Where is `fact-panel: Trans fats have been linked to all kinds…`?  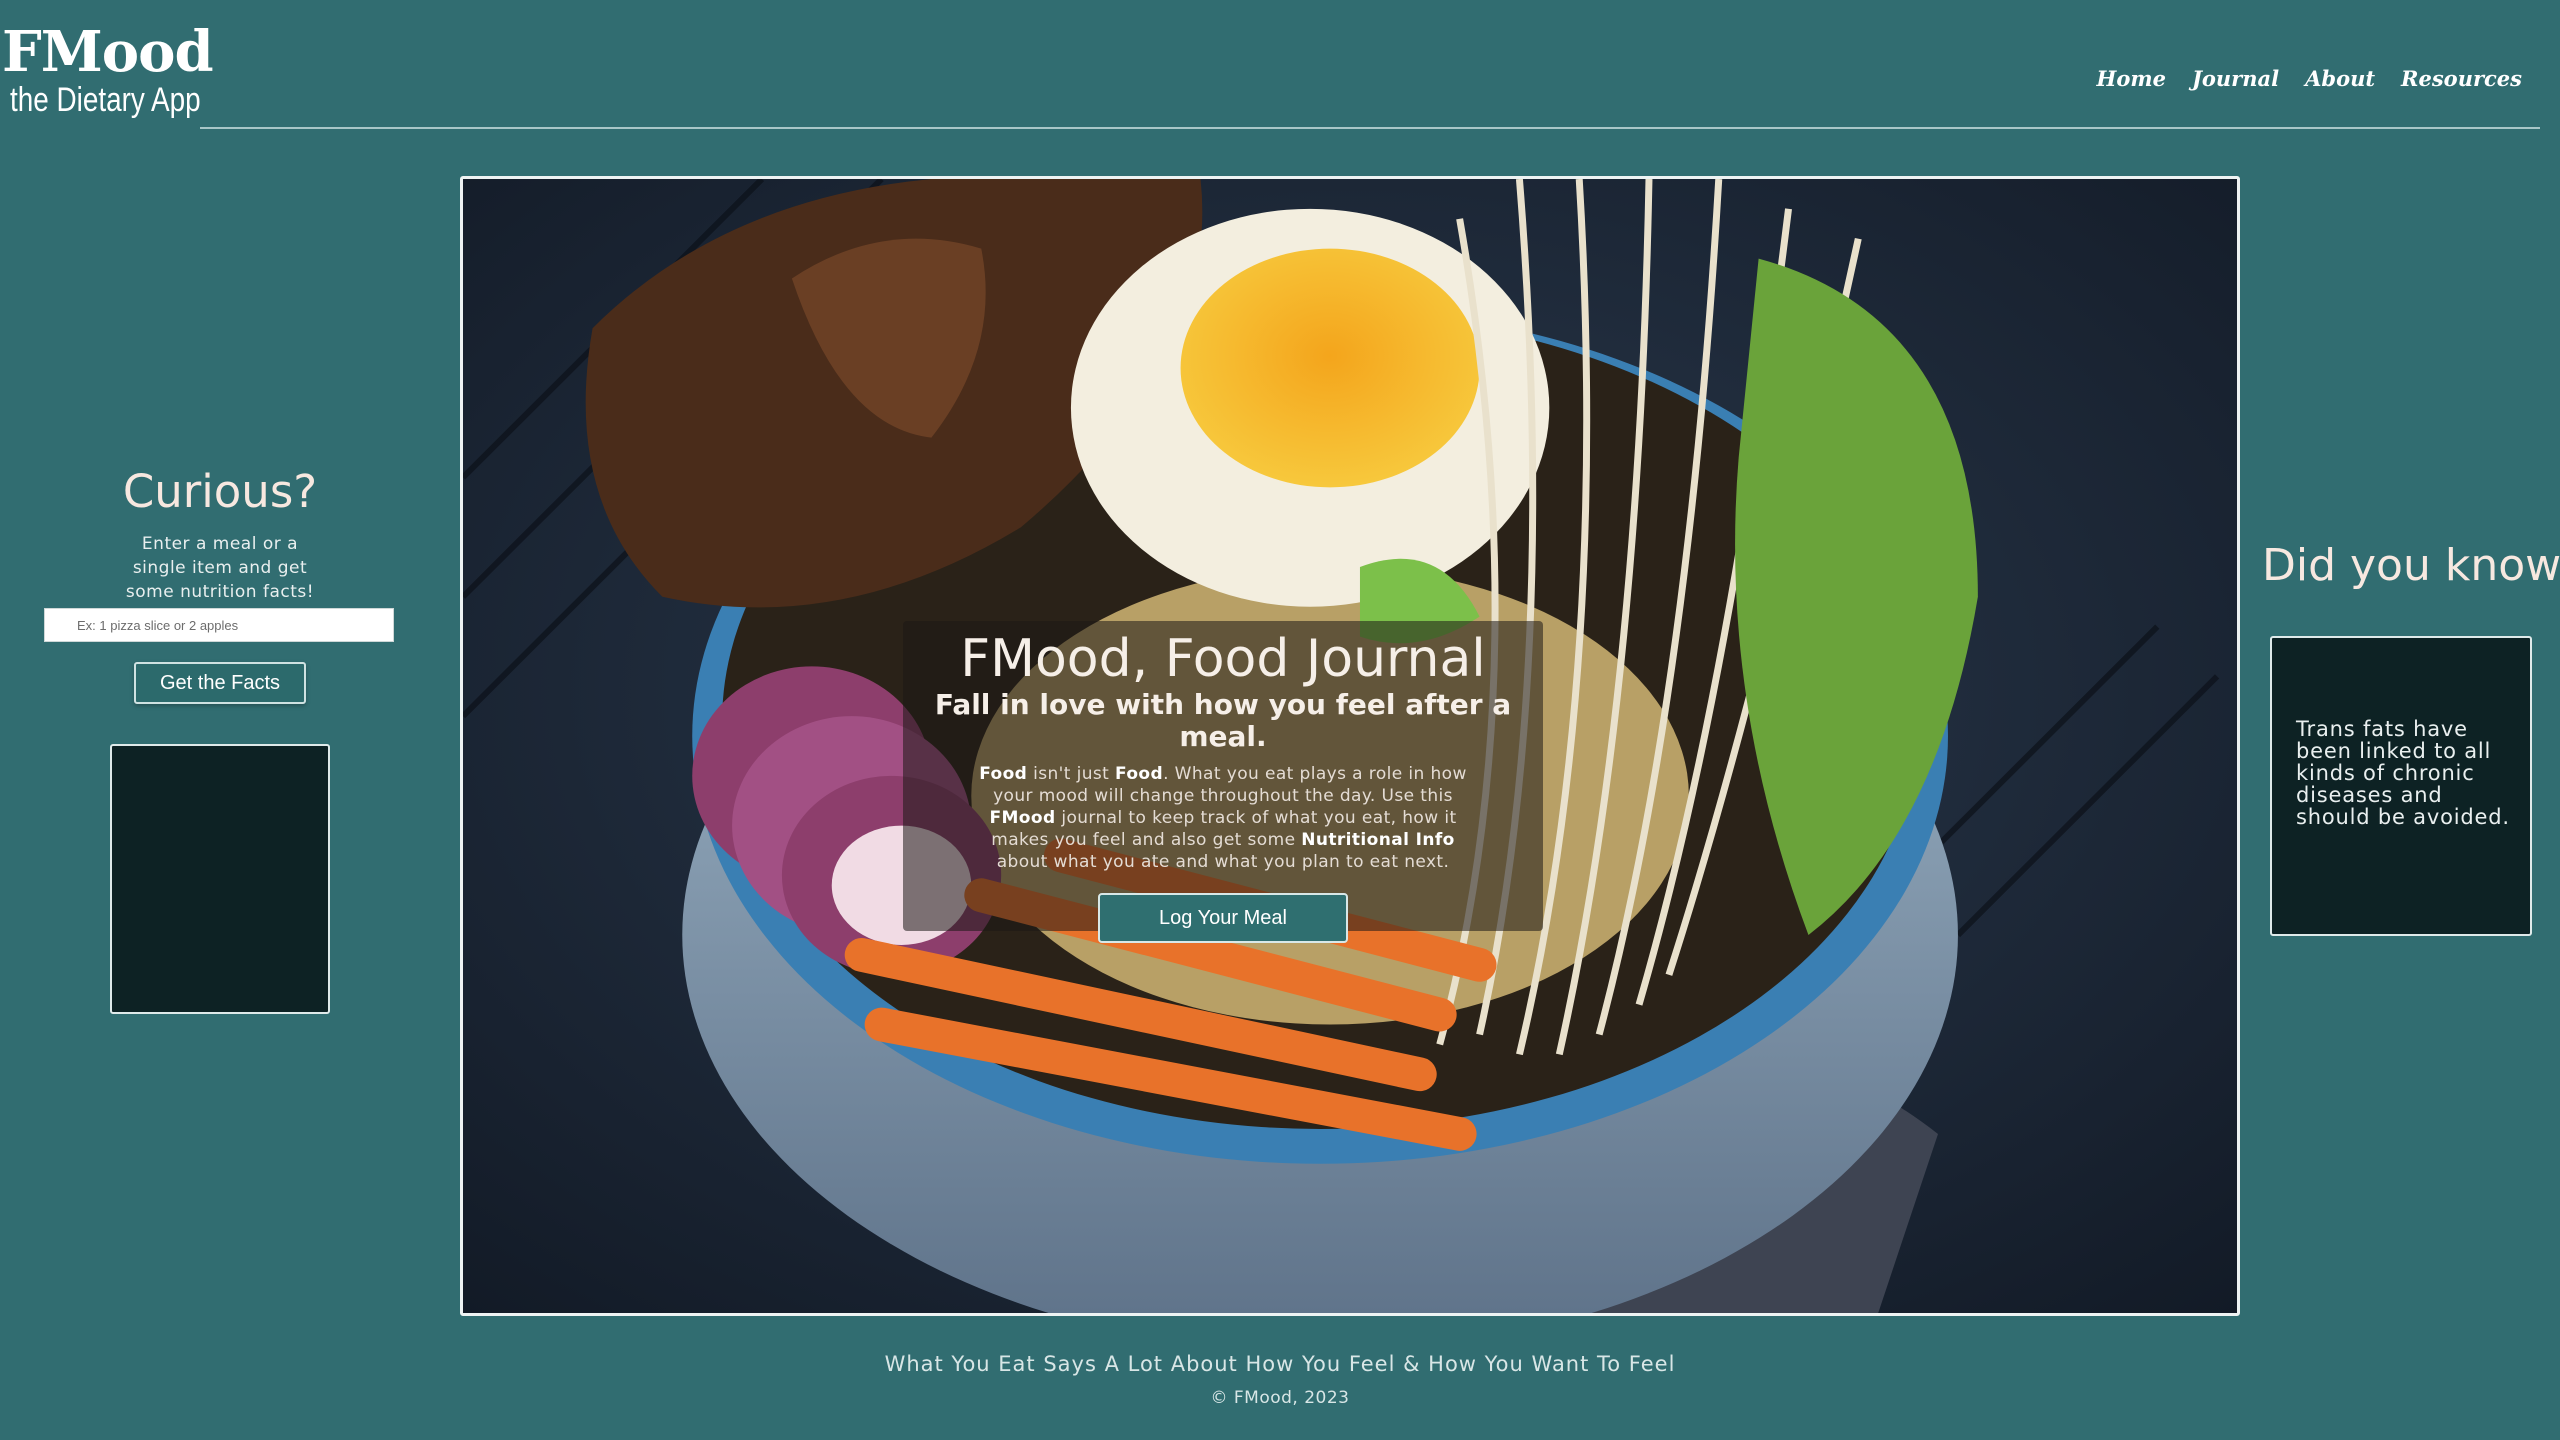
fact-panel: Trans fats have been linked to all kinds… is located at coordinates (2401, 786).